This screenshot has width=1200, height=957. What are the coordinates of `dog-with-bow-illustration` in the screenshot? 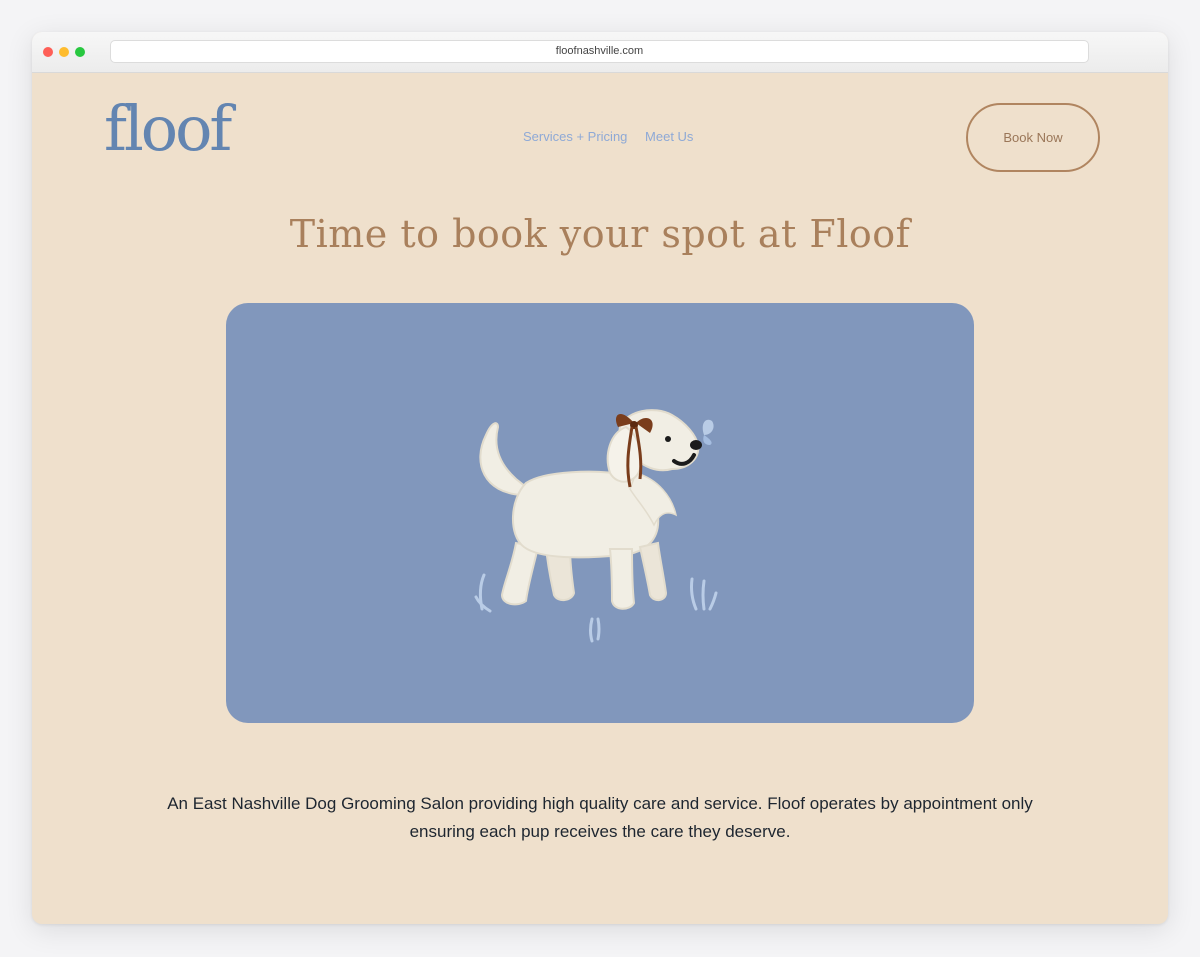 It's located at (596, 526).